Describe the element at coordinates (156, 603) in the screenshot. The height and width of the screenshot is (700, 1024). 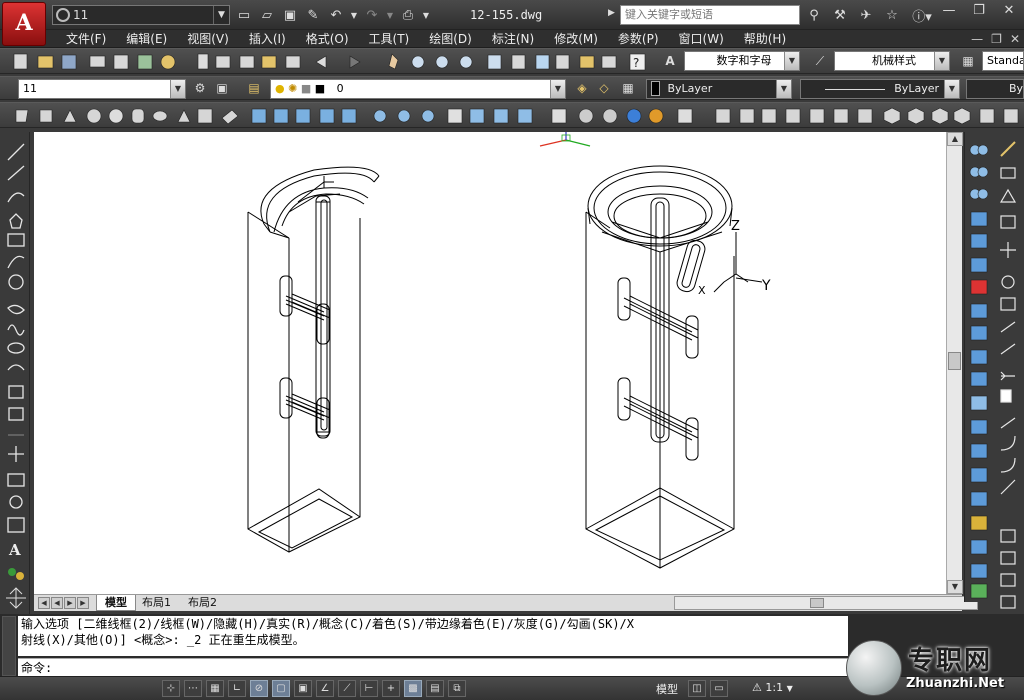
I see `tab-layout1: 布局1` at that location.